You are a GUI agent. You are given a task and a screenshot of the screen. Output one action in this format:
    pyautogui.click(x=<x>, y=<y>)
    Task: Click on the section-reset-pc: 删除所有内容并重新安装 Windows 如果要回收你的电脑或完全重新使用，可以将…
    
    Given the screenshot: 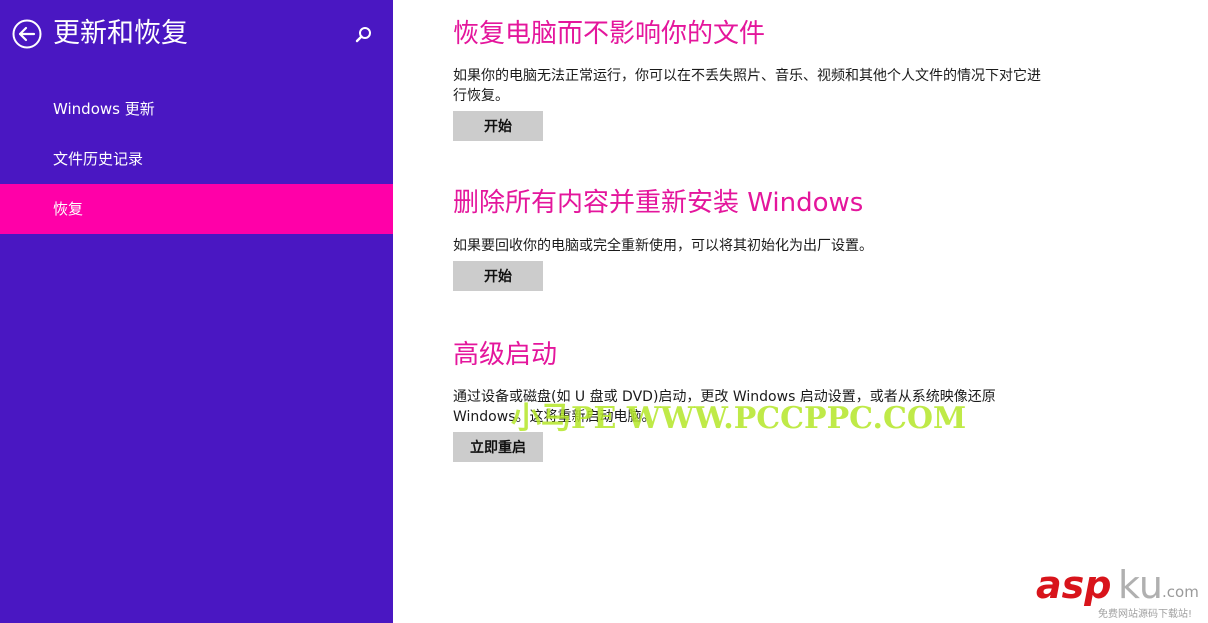 What is the action you would take?
    pyautogui.click(x=823, y=238)
    